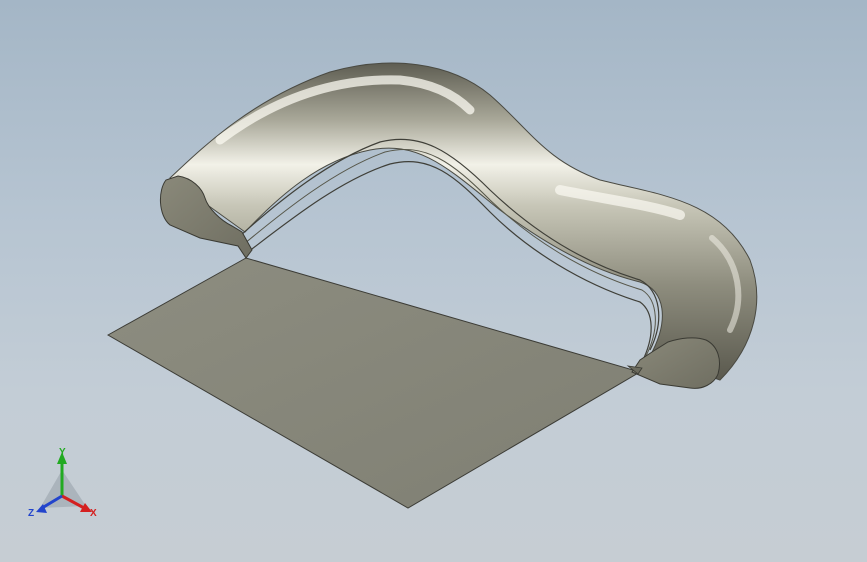 Image resolution: width=867 pixels, height=562 pixels. What do you see at coordinates (62, 452) in the screenshot?
I see `y-axis-label: Y` at bounding box center [62, 452].